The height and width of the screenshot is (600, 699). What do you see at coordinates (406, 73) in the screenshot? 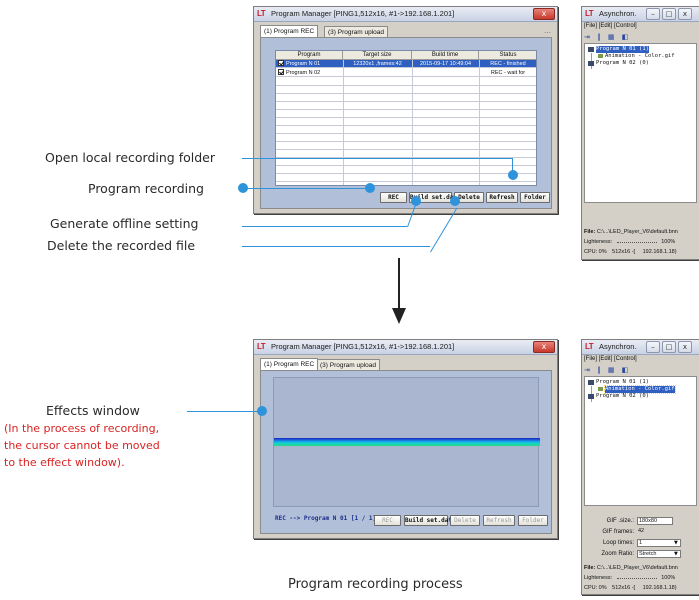
I see `table-row: Program N 02 REC - wait for` at bounding box center [406, 73].